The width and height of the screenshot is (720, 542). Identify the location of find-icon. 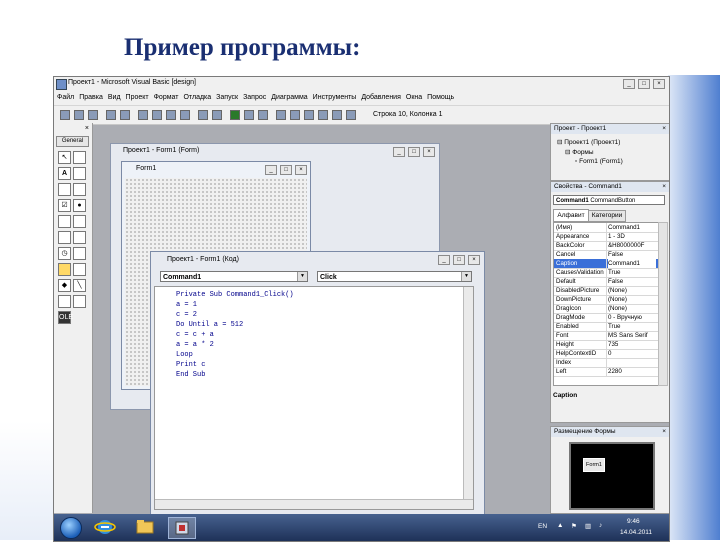
(185, 115).